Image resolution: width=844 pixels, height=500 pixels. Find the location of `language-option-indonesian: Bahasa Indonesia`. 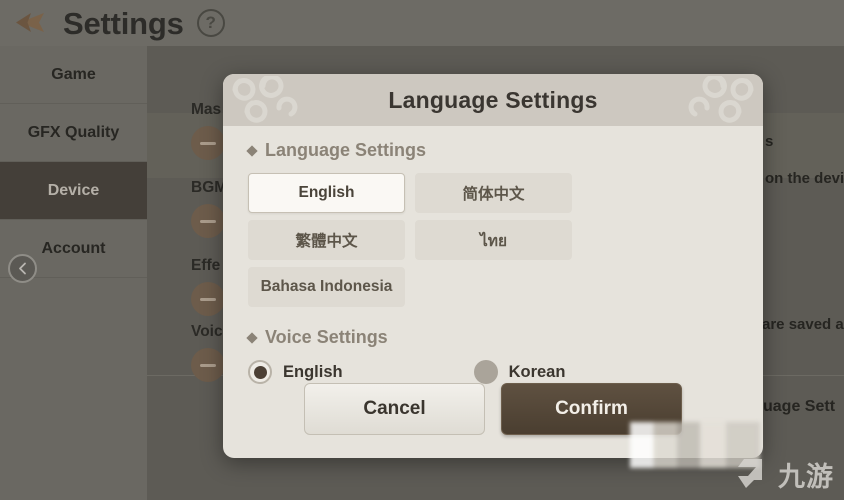

language-option-indonesian: Bahasa Indonesia is located at coordinates (326, 287).